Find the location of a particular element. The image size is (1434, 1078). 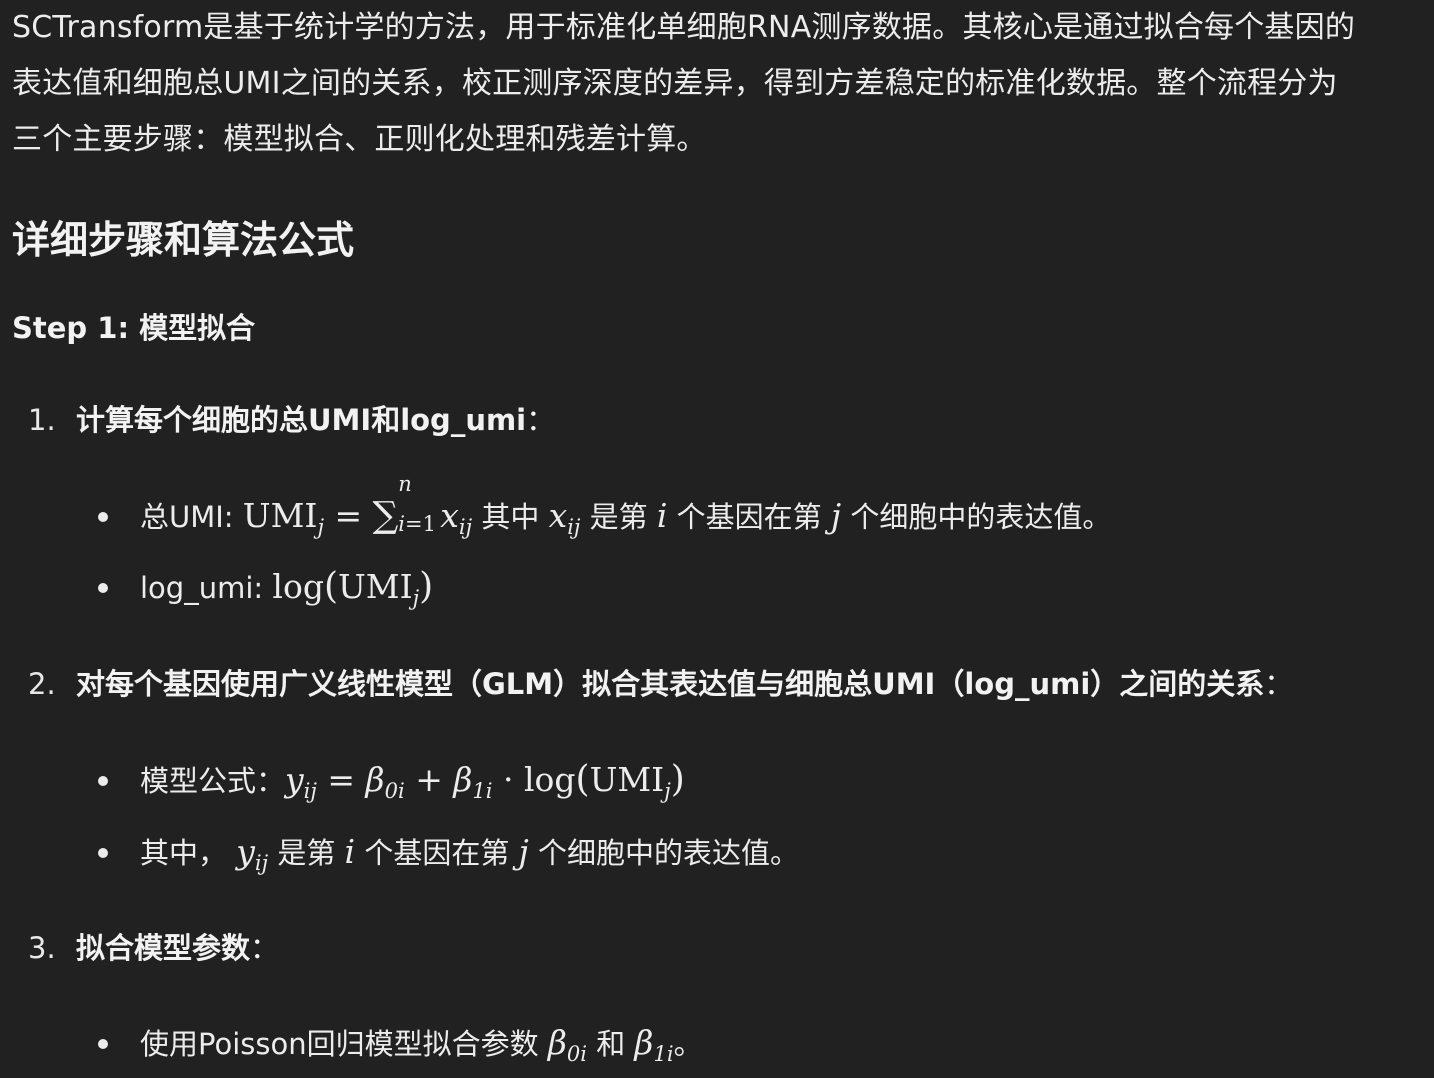

math-formula-glm: yij = β0i + β1i · log(UMIj) is located at coordinates (485, 781).